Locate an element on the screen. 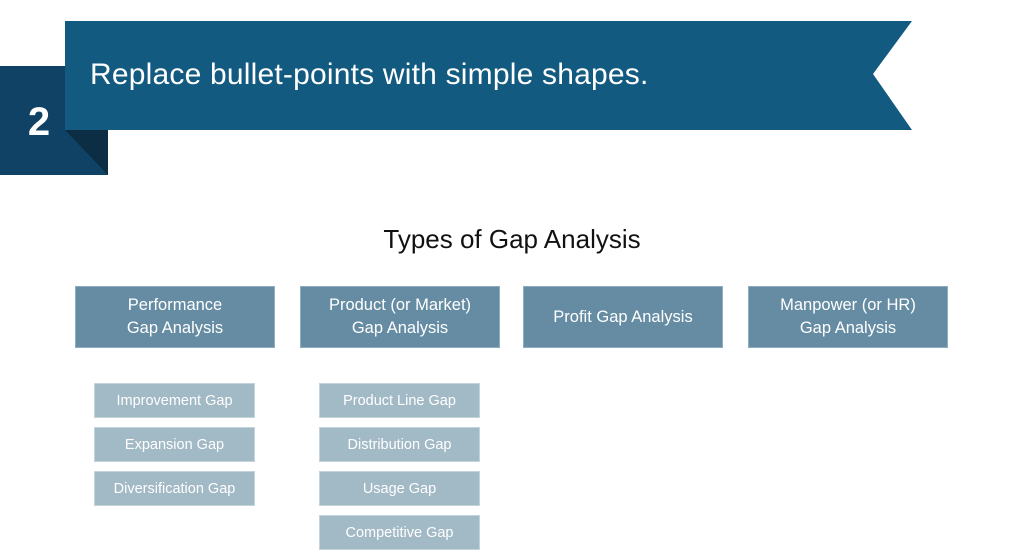  category-profit-gap: Profit Gap Analysis is located at coordinates (623, 317).